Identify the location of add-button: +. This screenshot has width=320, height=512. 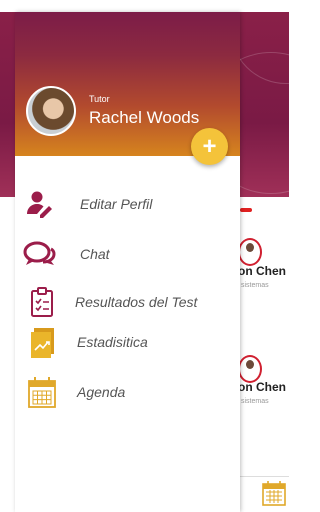
(209, 146).